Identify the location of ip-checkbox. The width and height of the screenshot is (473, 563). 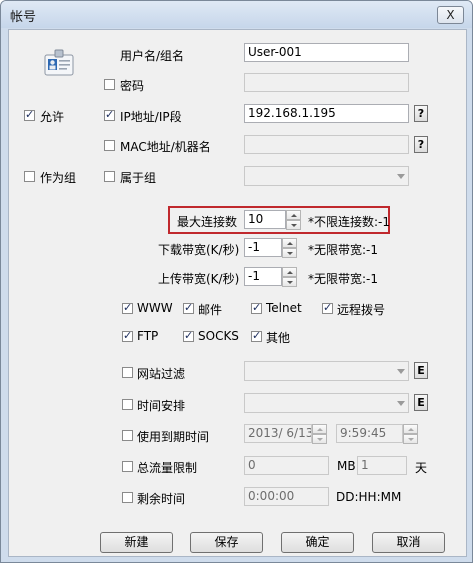
(109, 114).